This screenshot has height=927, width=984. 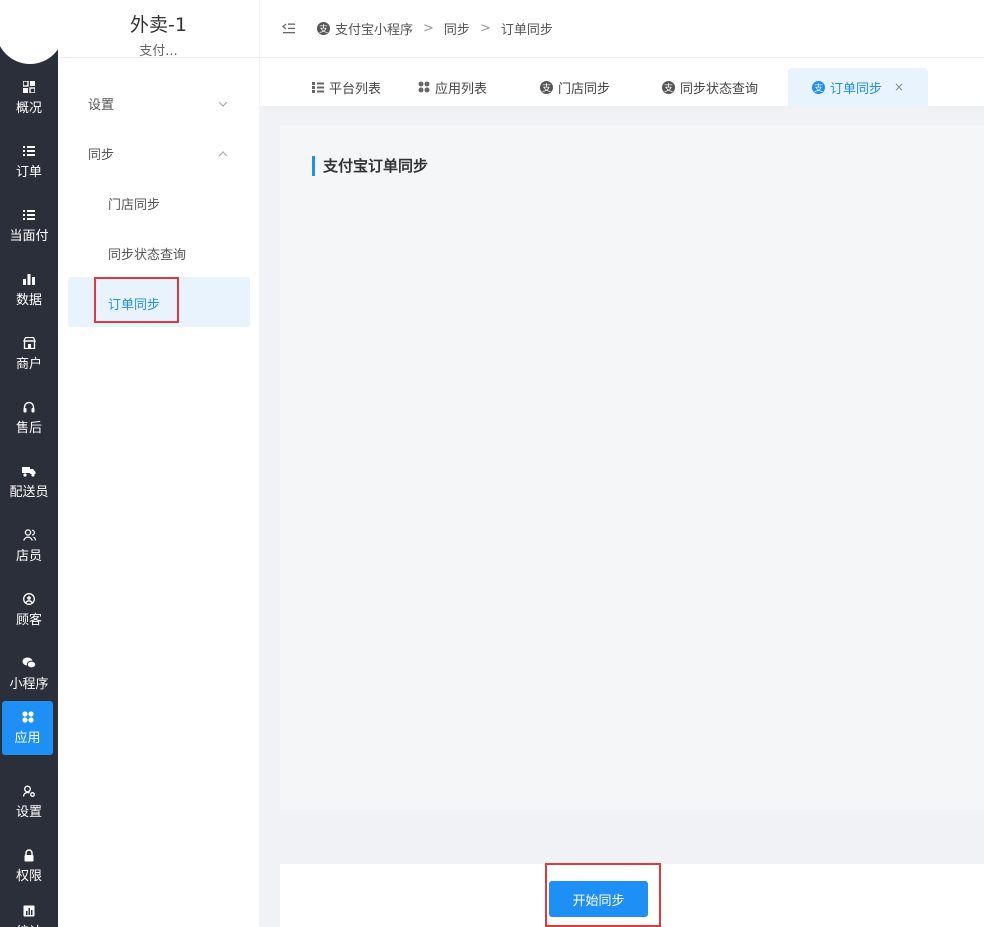 I want to click on menu-item-sync-status: 同步状态查询, so click(x=147, y=253).